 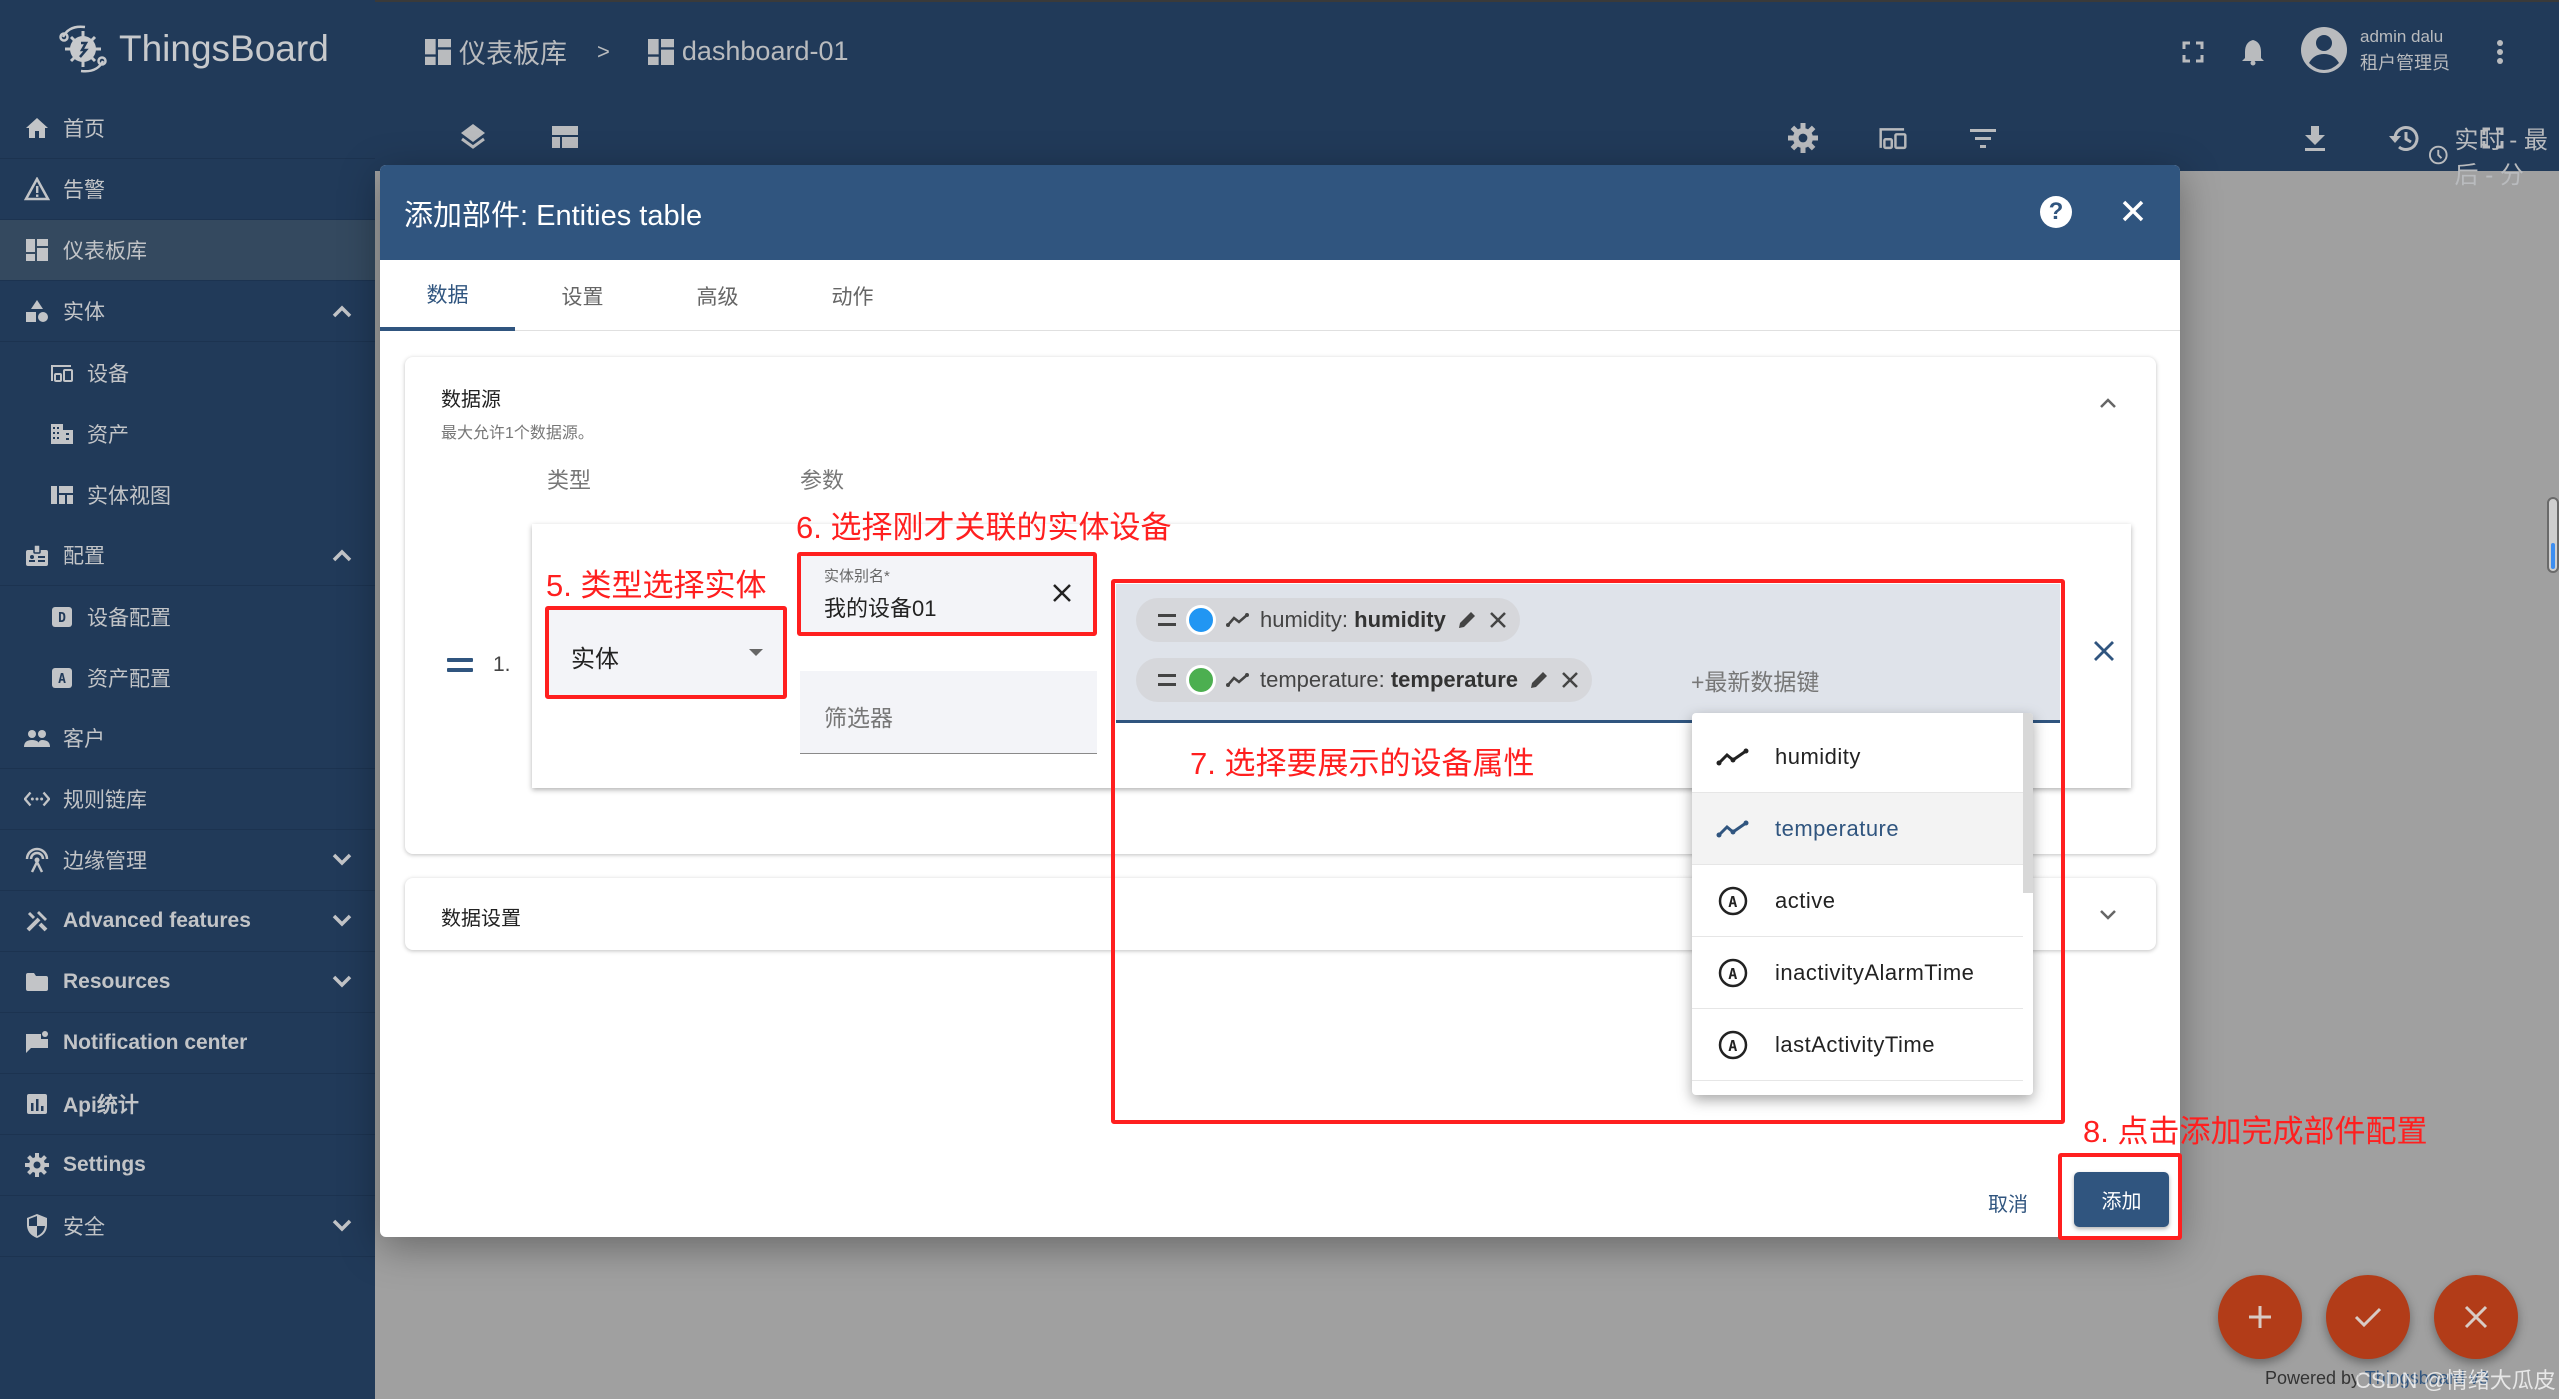 What do you see at coordinates (1364, 680) in the screenshot?
I see `data-key-chip: temperature` at bounding box center [1364, 680].